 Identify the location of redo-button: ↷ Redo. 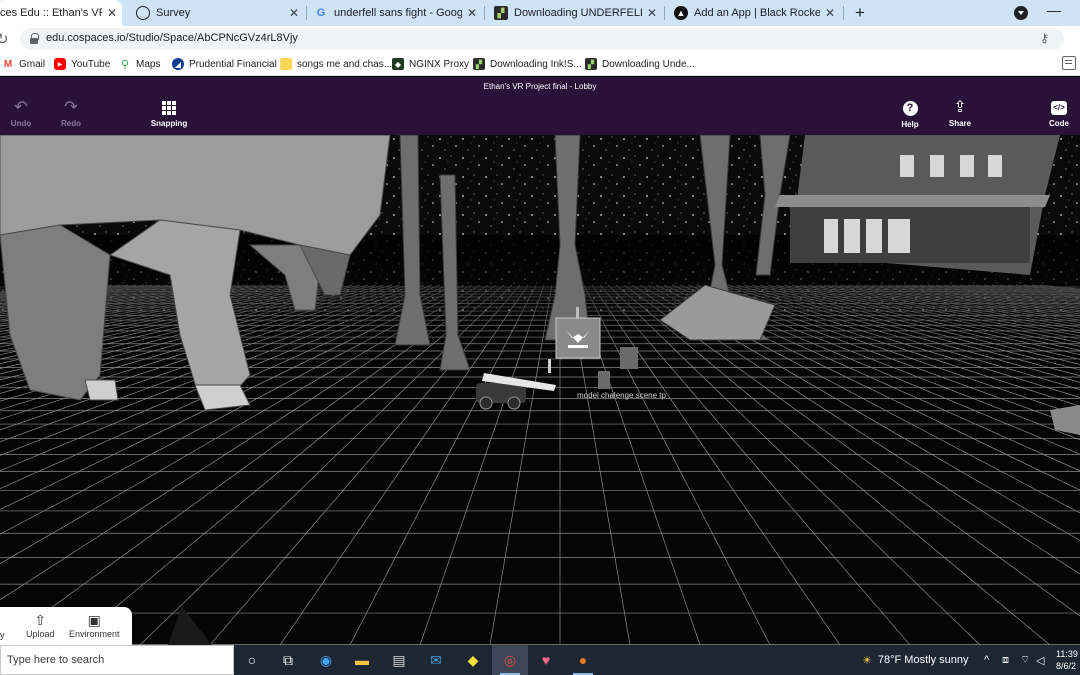
(71, 115).